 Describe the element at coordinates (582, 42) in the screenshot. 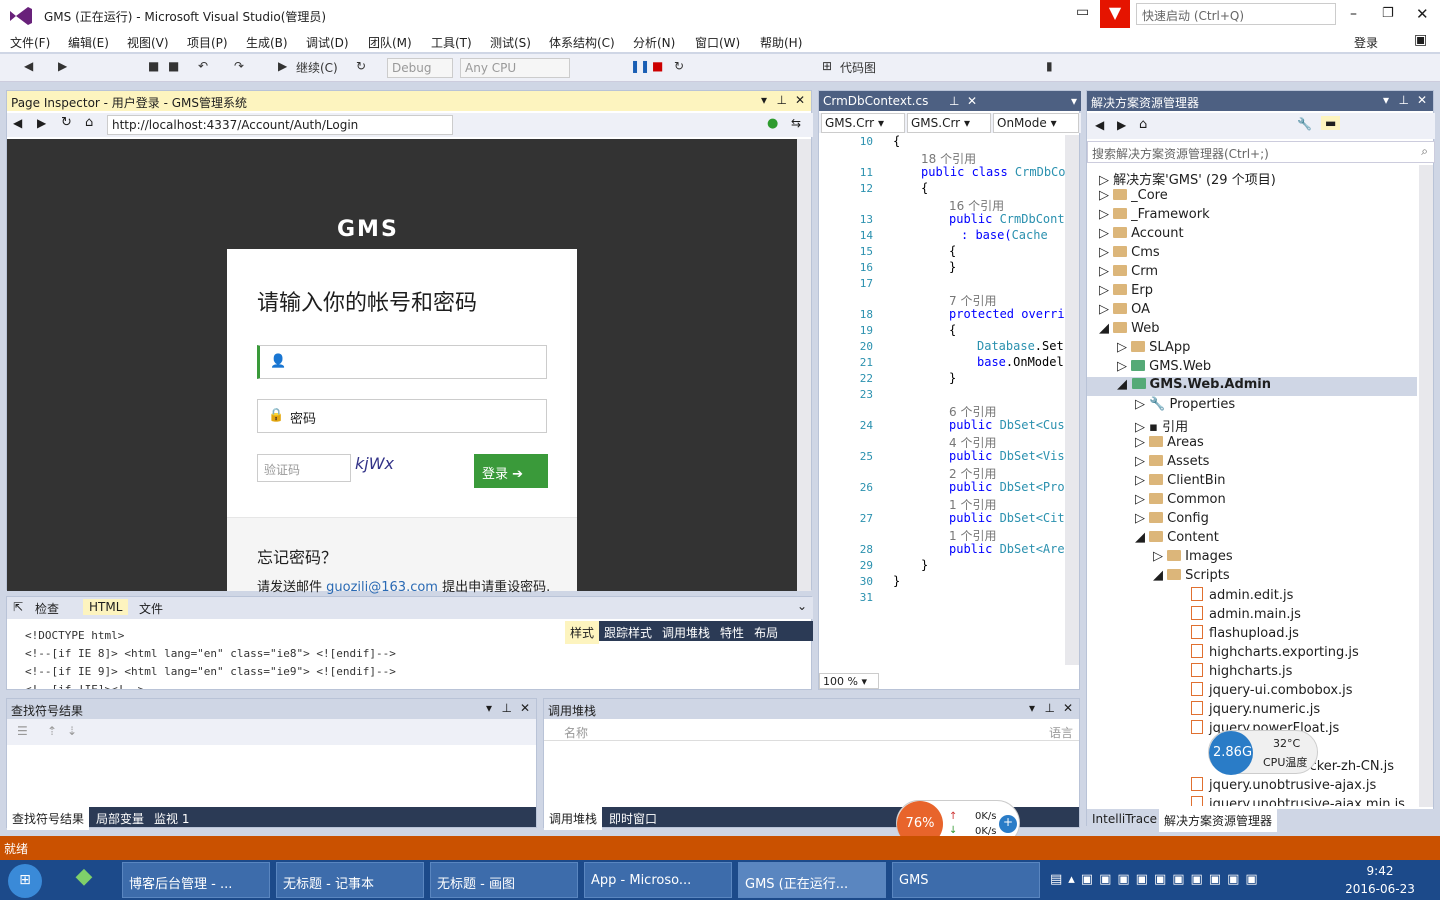

I see `menu-architecture: 体系结构(C)` at that location.